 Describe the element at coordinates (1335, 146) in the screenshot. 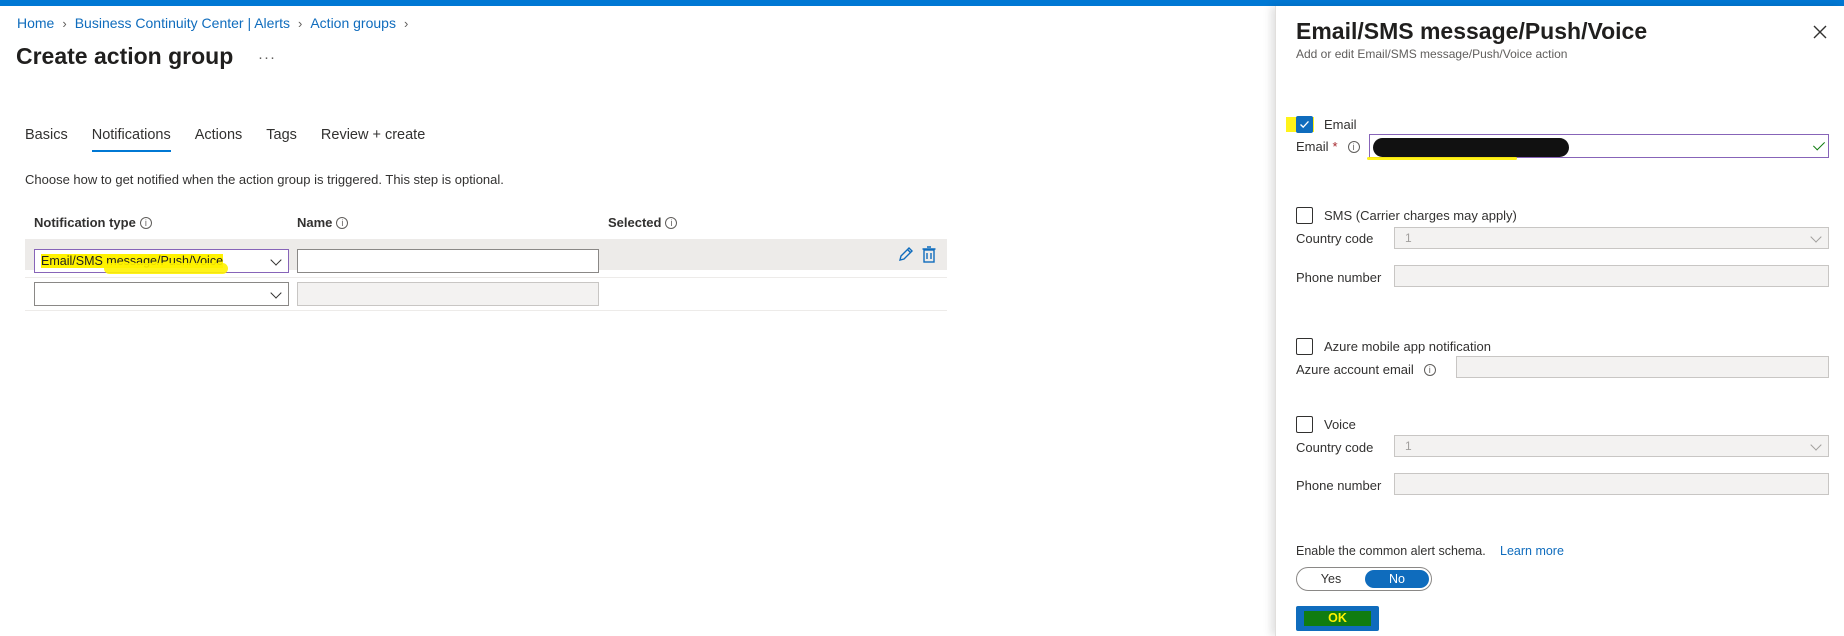

I see `required-marker: *` at that location.